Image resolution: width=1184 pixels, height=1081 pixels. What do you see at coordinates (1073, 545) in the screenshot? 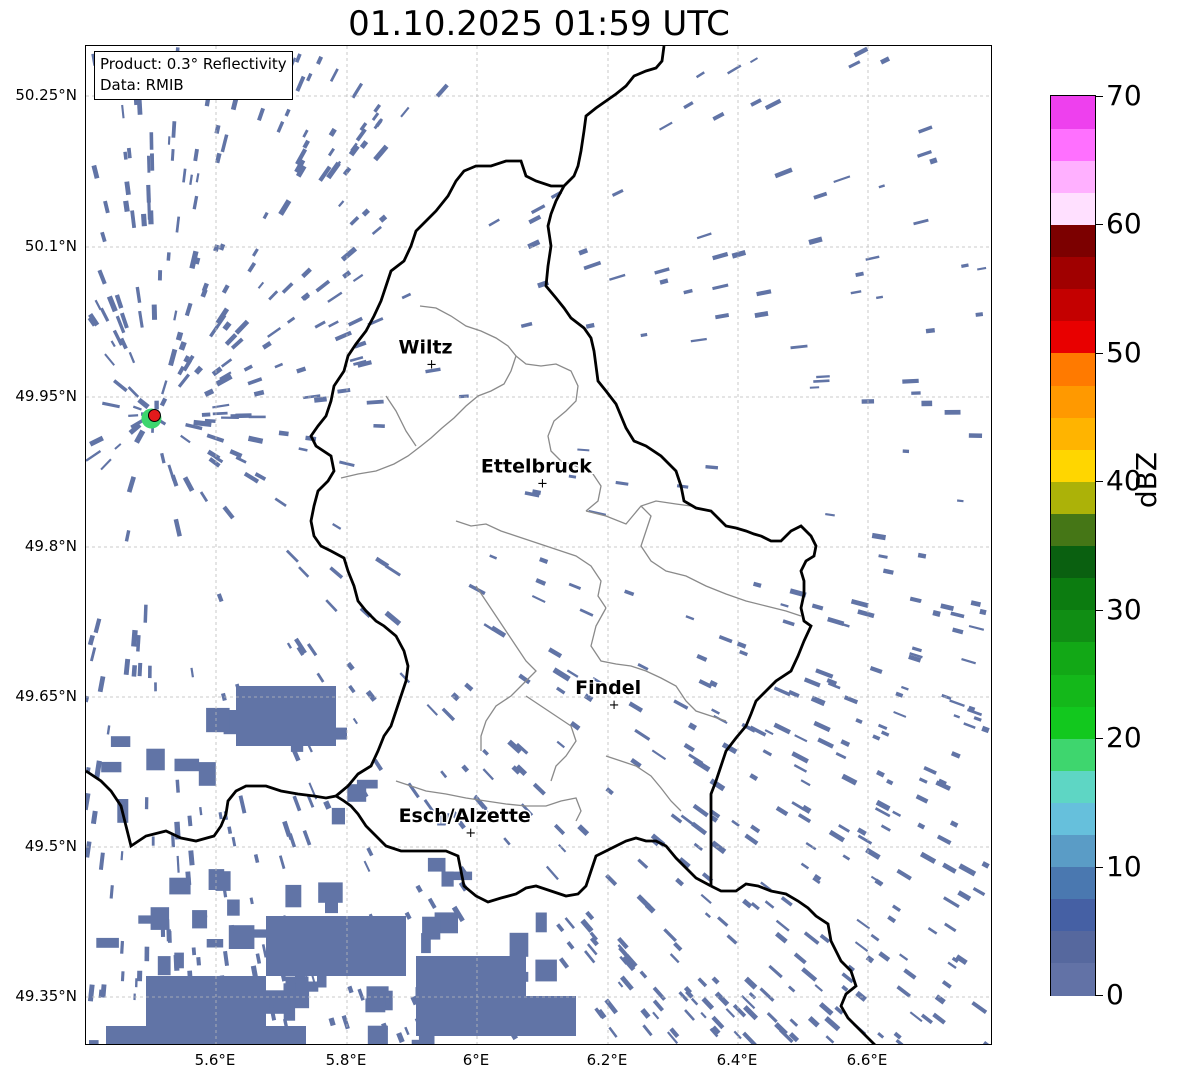
I see `colorbar` at bounding box center [1073, 545].